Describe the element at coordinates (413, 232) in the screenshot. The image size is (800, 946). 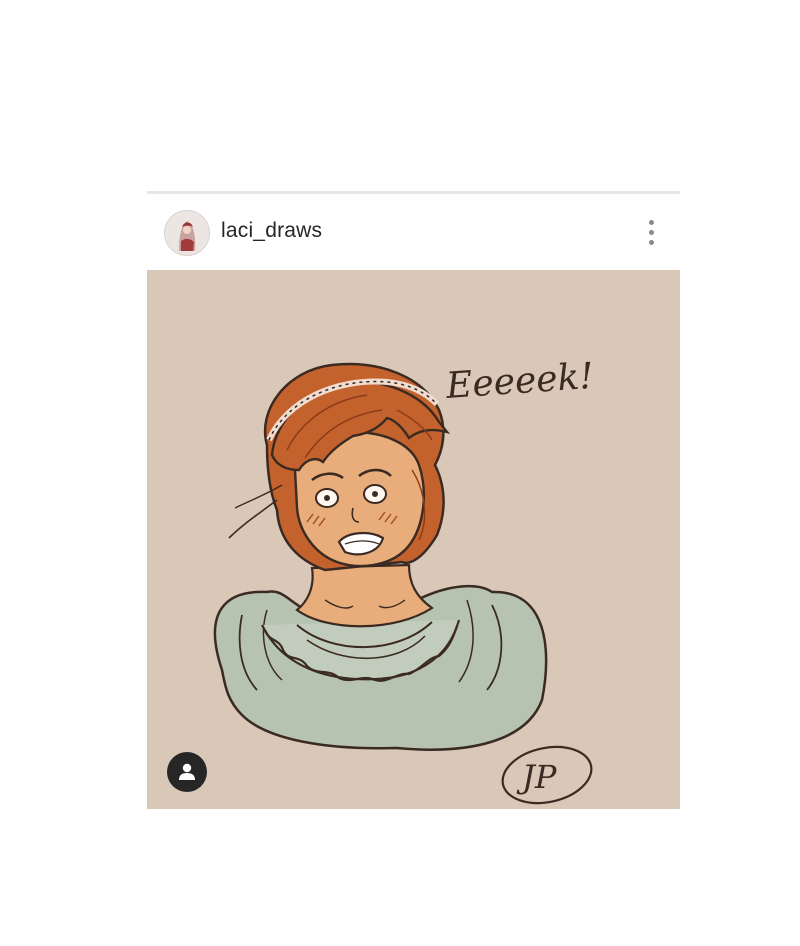
I see `post-header: laci_draws` at that location.